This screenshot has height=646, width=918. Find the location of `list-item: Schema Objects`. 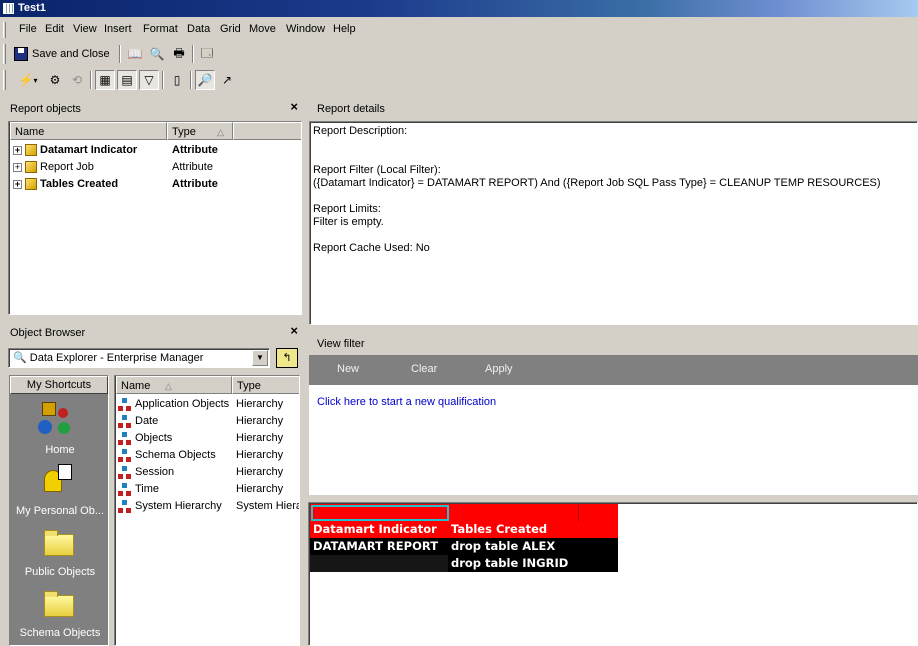

list-item: Schema Objects is located at coordinates (167, 455).